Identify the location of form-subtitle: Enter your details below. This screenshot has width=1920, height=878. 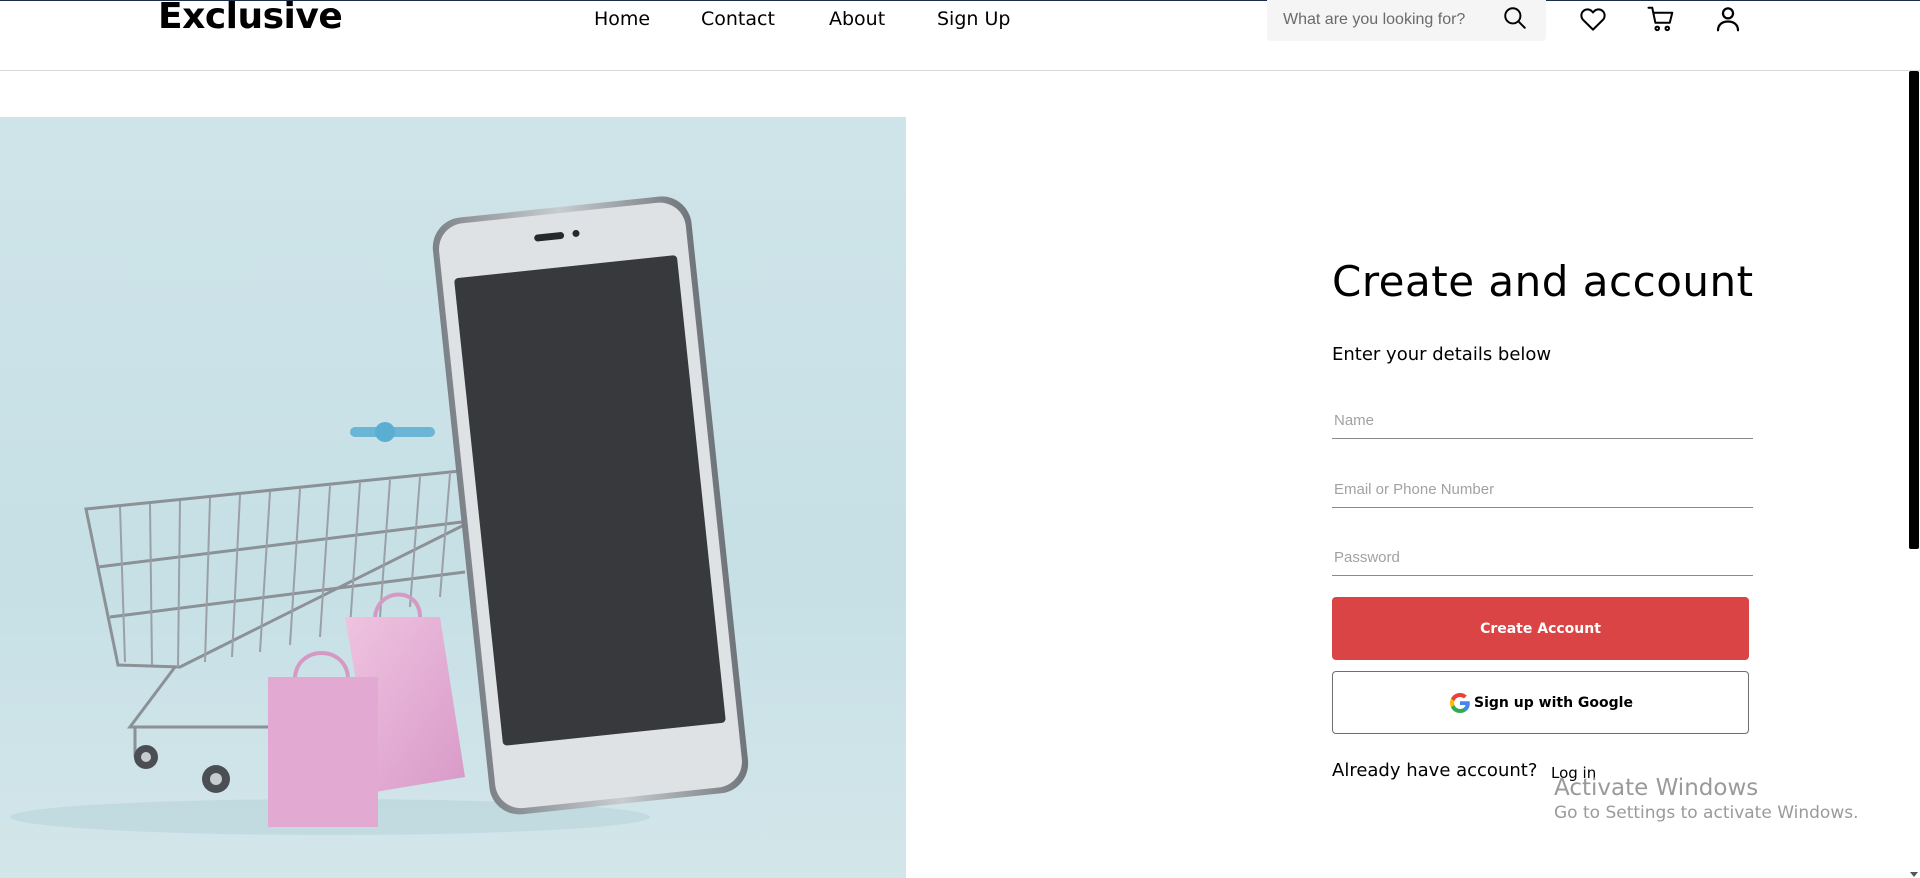
(1442, 354).